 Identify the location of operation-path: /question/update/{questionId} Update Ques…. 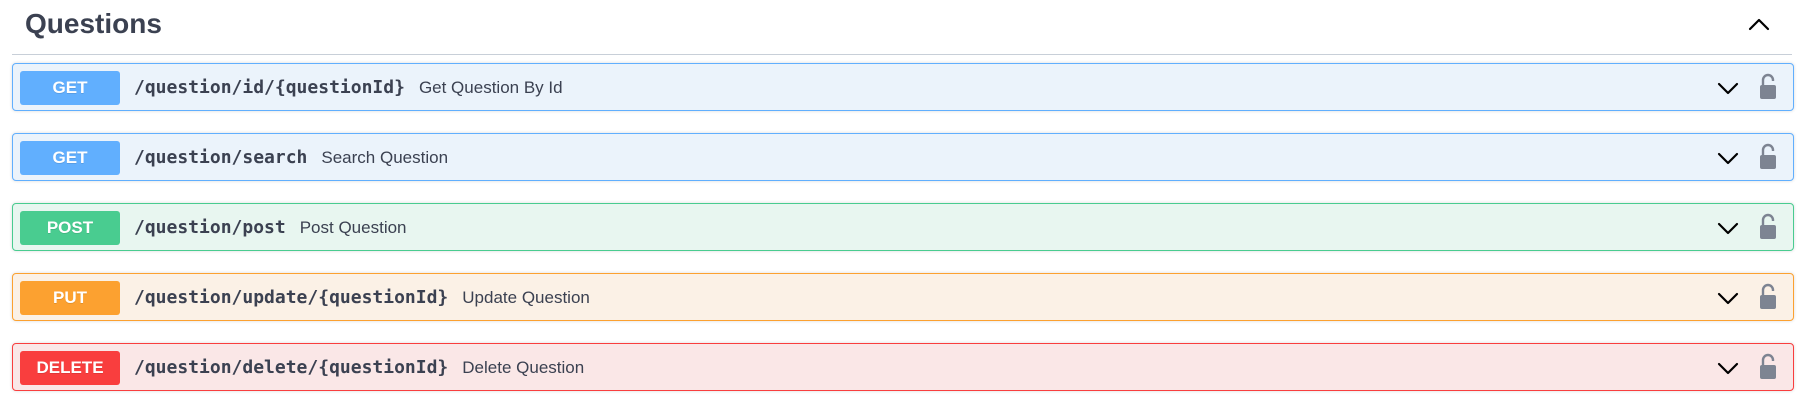
(362, 298).